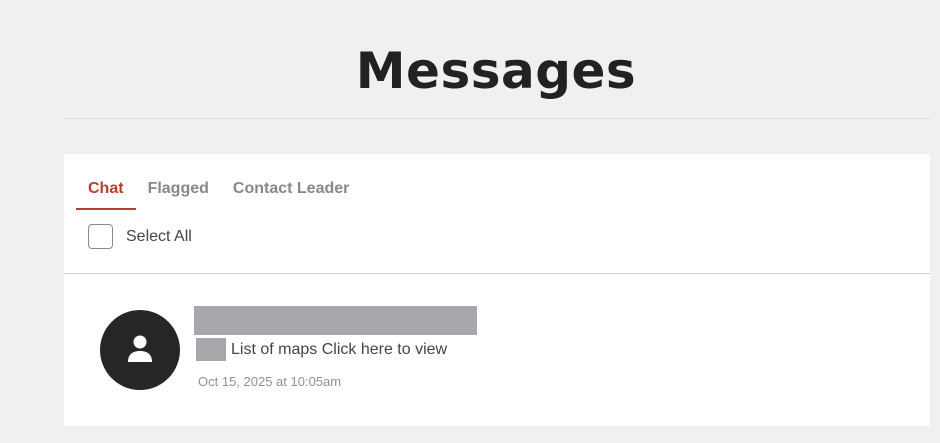  Describe the element at coordinates (211, 349) in the screenshot. I see `preview-redacted` at that location.